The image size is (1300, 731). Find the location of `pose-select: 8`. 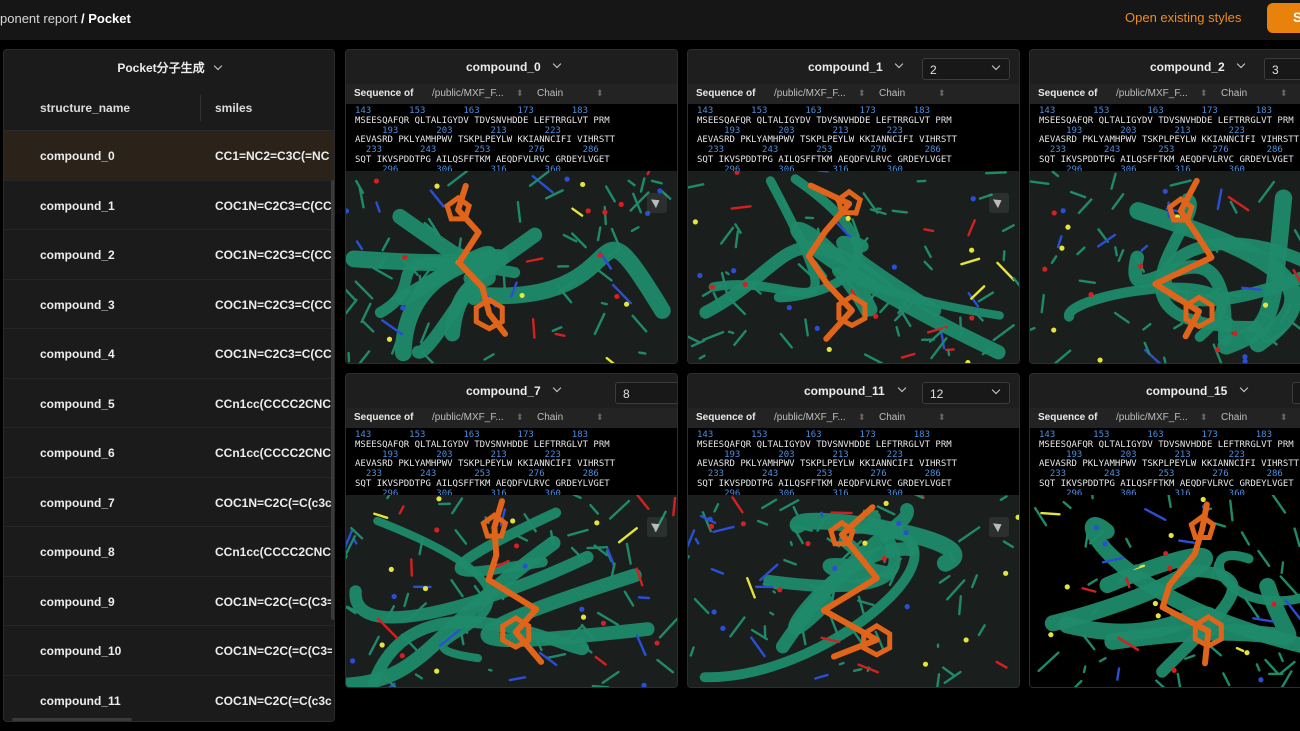

pose-select: 8 is located at coordinates (646, 393).